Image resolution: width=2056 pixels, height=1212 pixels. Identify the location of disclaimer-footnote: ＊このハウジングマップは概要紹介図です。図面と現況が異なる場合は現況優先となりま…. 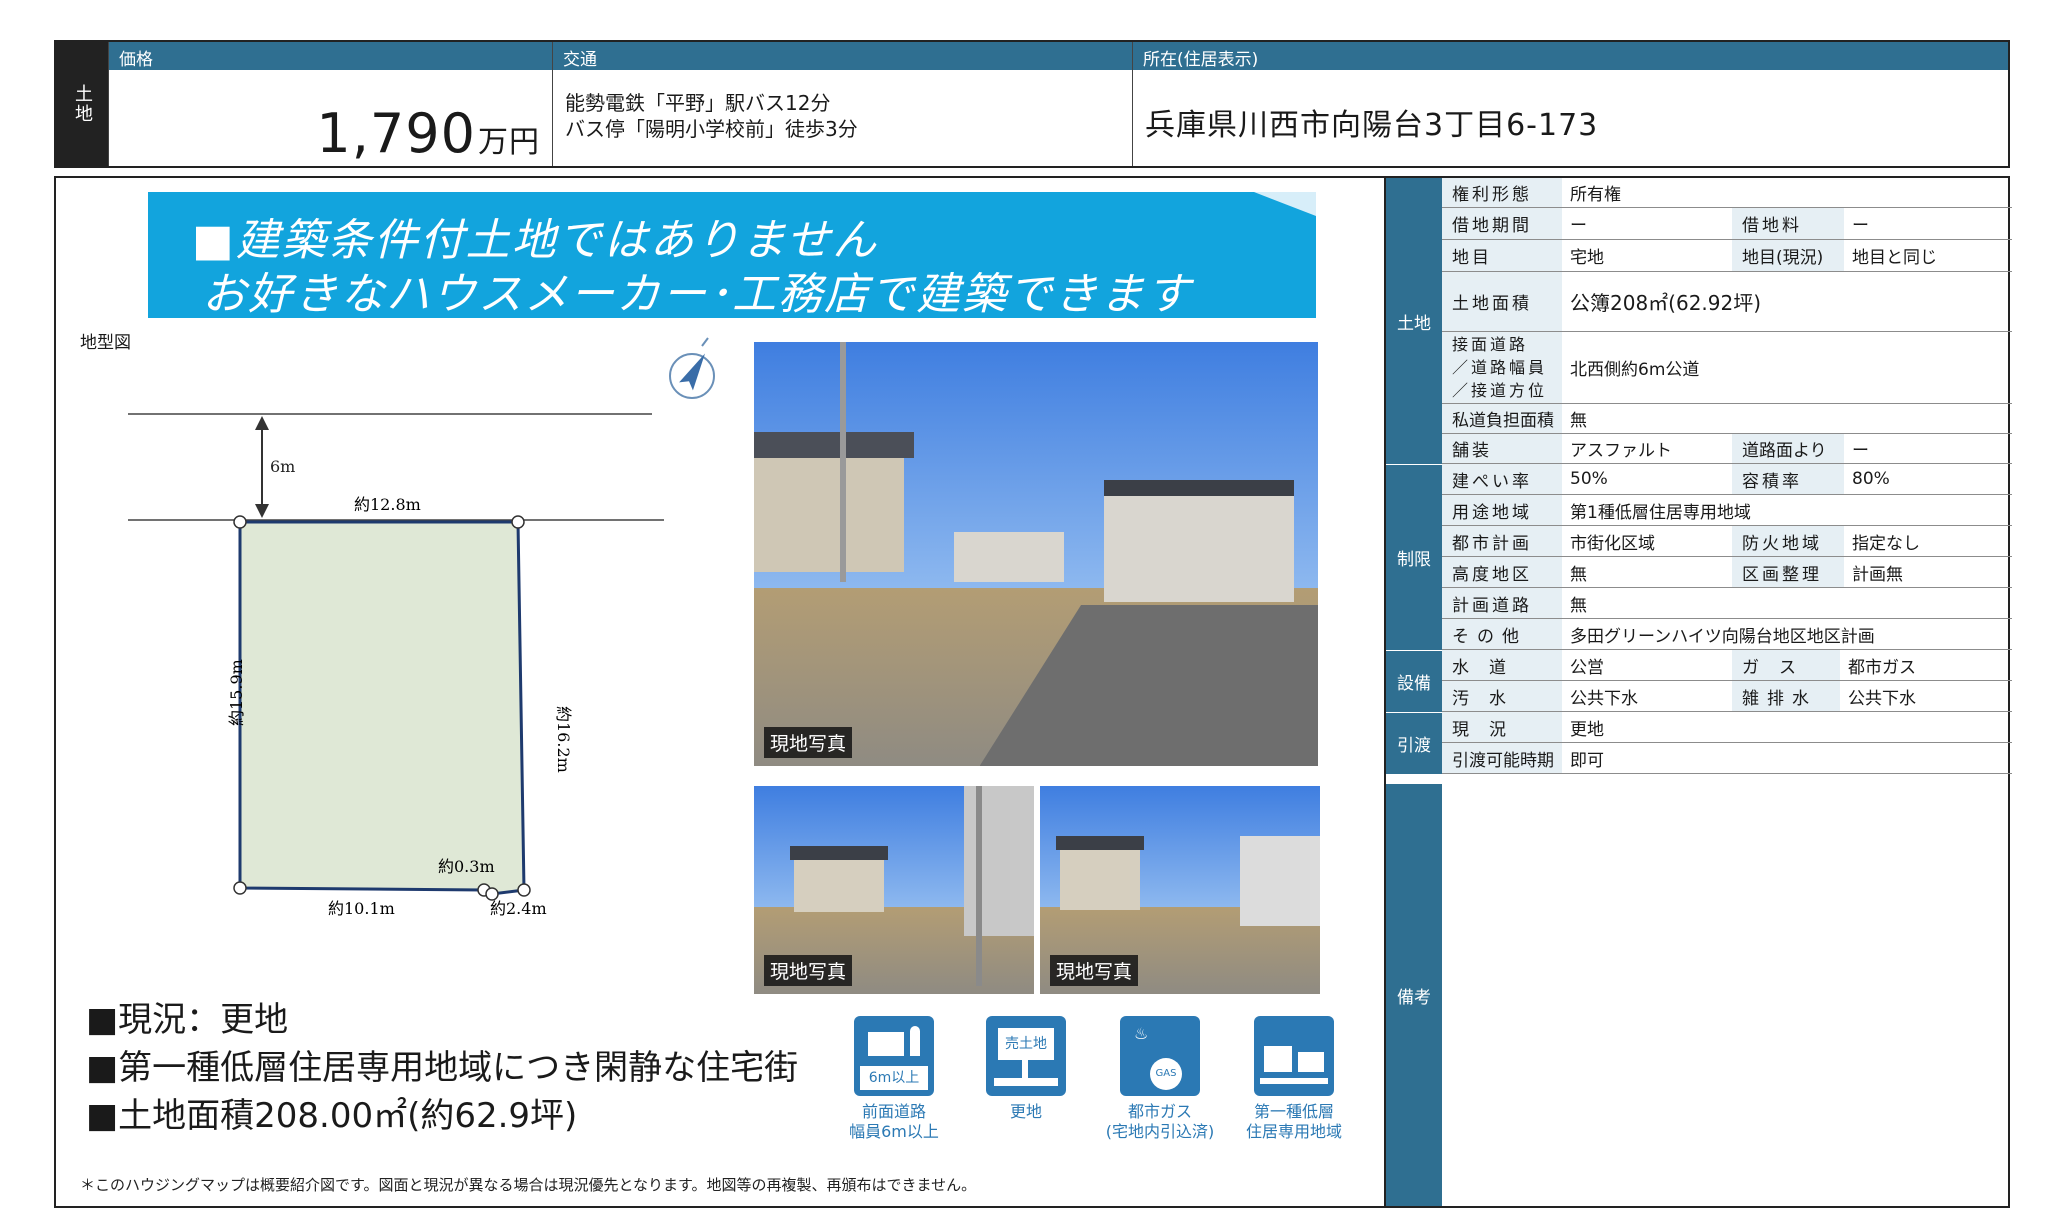
(528, 1185).